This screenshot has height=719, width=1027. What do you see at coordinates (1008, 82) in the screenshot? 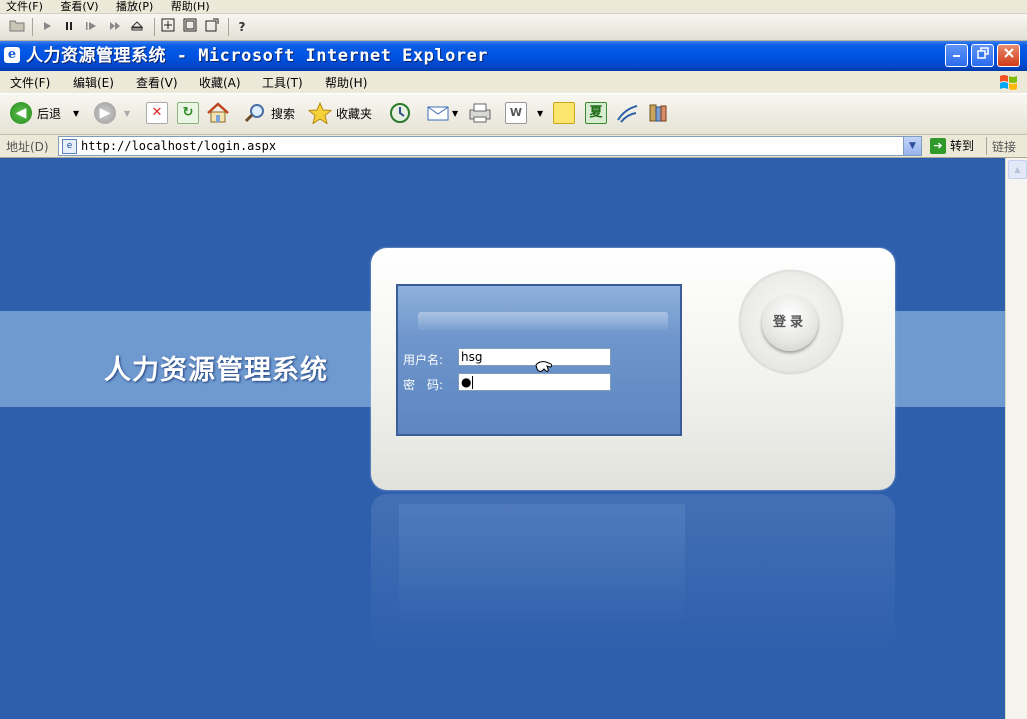
I see `windows-flag-icon` at bounding box center [1008, 82].